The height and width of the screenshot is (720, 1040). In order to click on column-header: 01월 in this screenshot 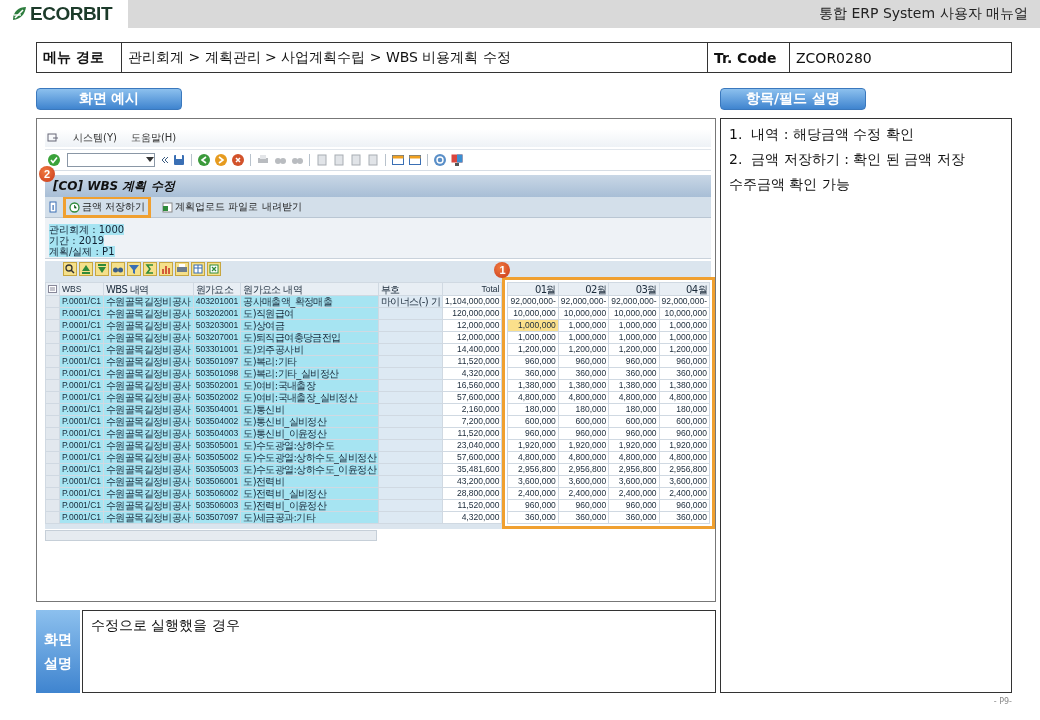, I will do `click(533, 289)`.